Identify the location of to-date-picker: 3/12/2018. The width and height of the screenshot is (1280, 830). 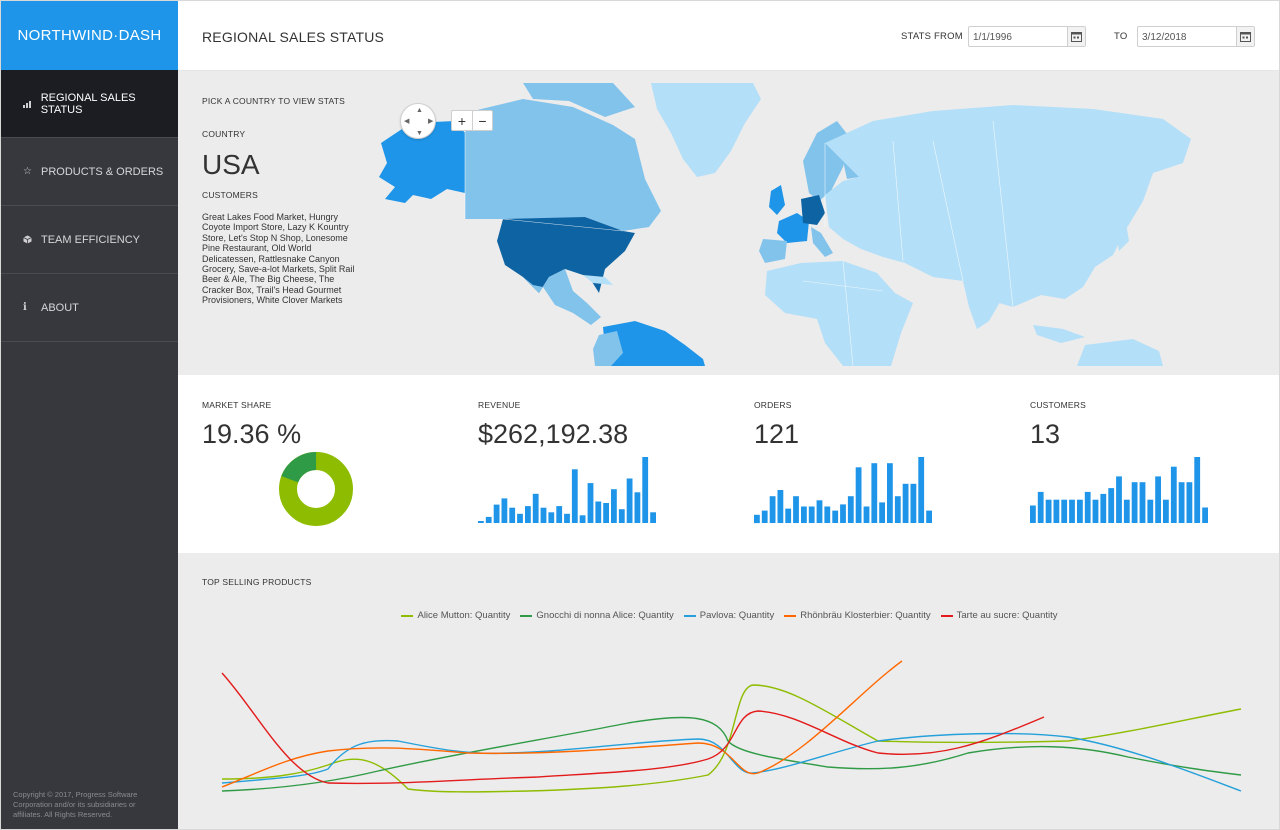
(1196, 36).